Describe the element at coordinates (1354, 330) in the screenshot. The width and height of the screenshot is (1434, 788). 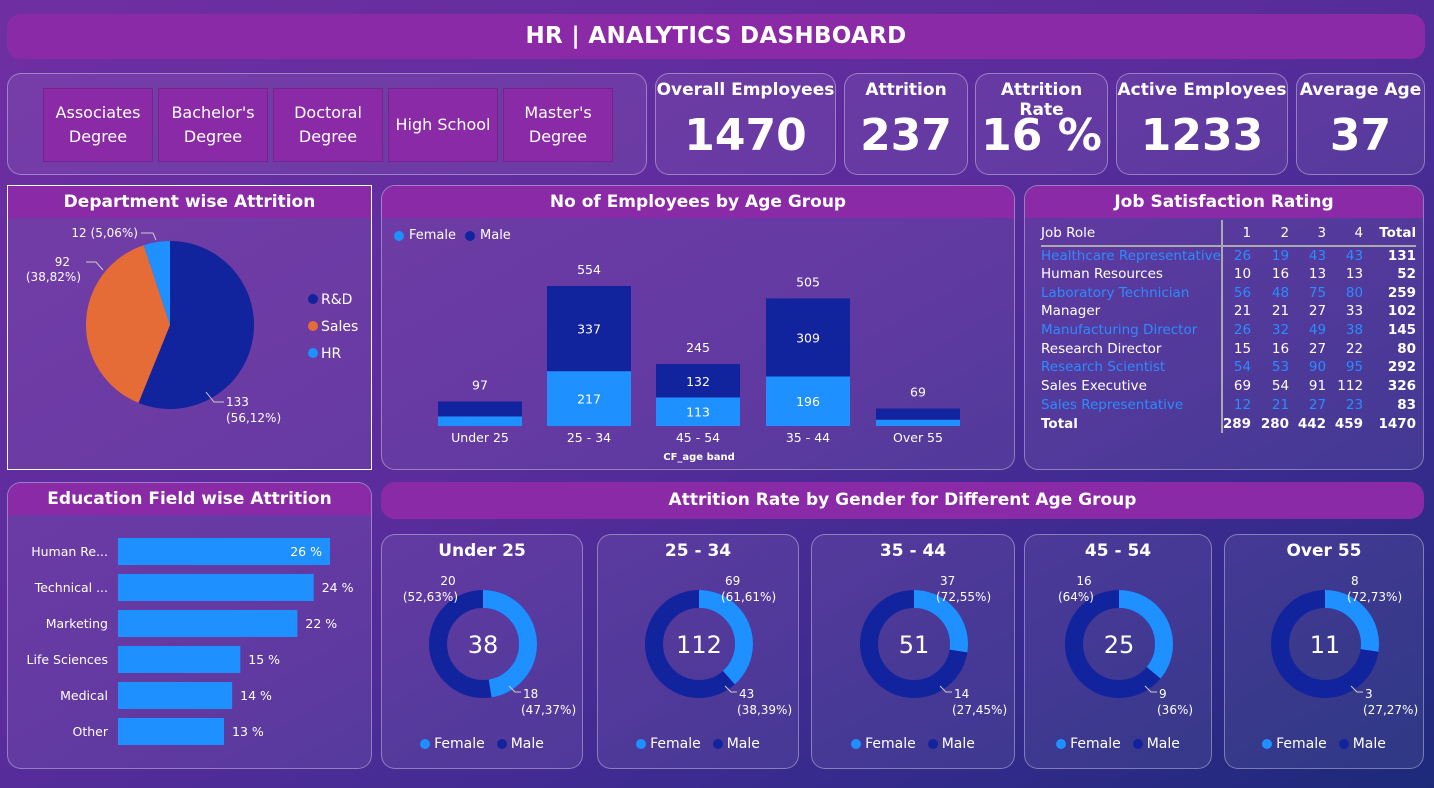
I see `rating-cell: 38` at that location.